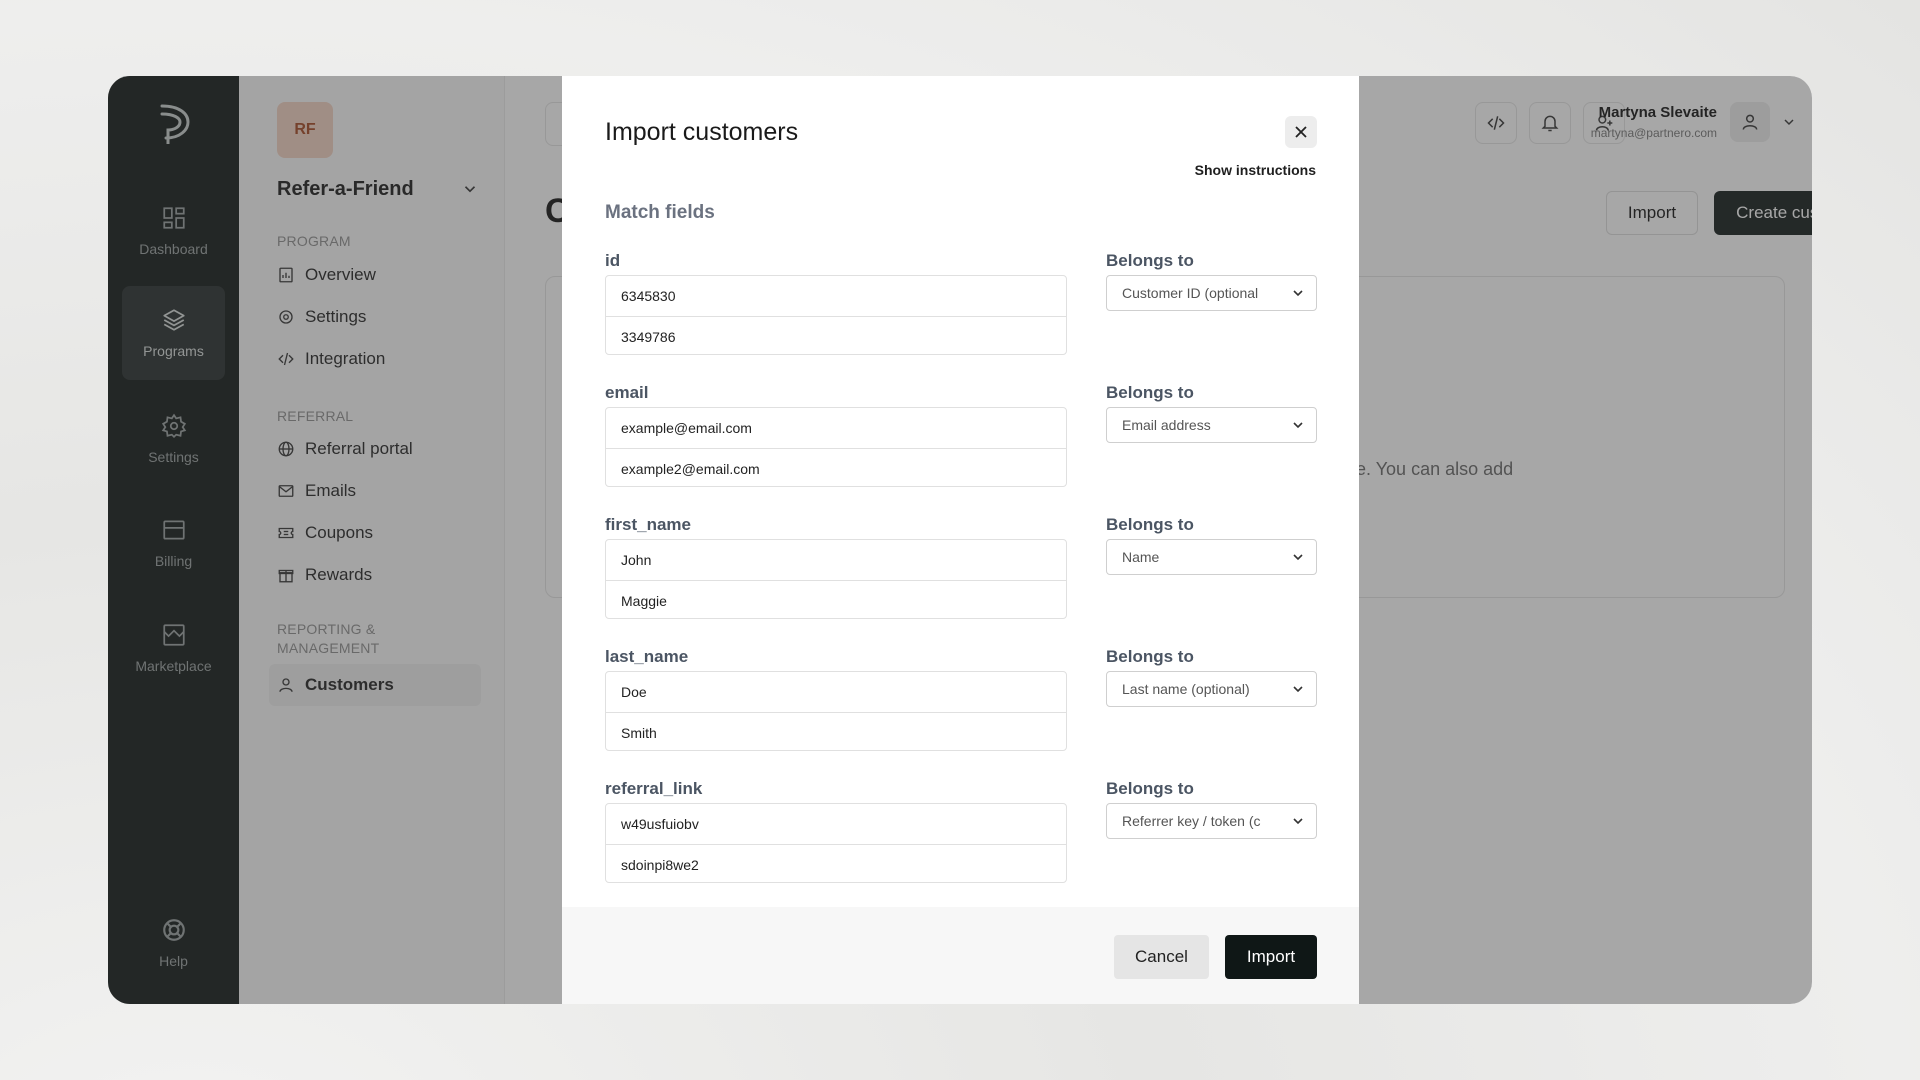 The height and width of the screenshot is (1080, 1920). I want to click on belongs-to-select: Customer ID (optional, so click(1211, 293).